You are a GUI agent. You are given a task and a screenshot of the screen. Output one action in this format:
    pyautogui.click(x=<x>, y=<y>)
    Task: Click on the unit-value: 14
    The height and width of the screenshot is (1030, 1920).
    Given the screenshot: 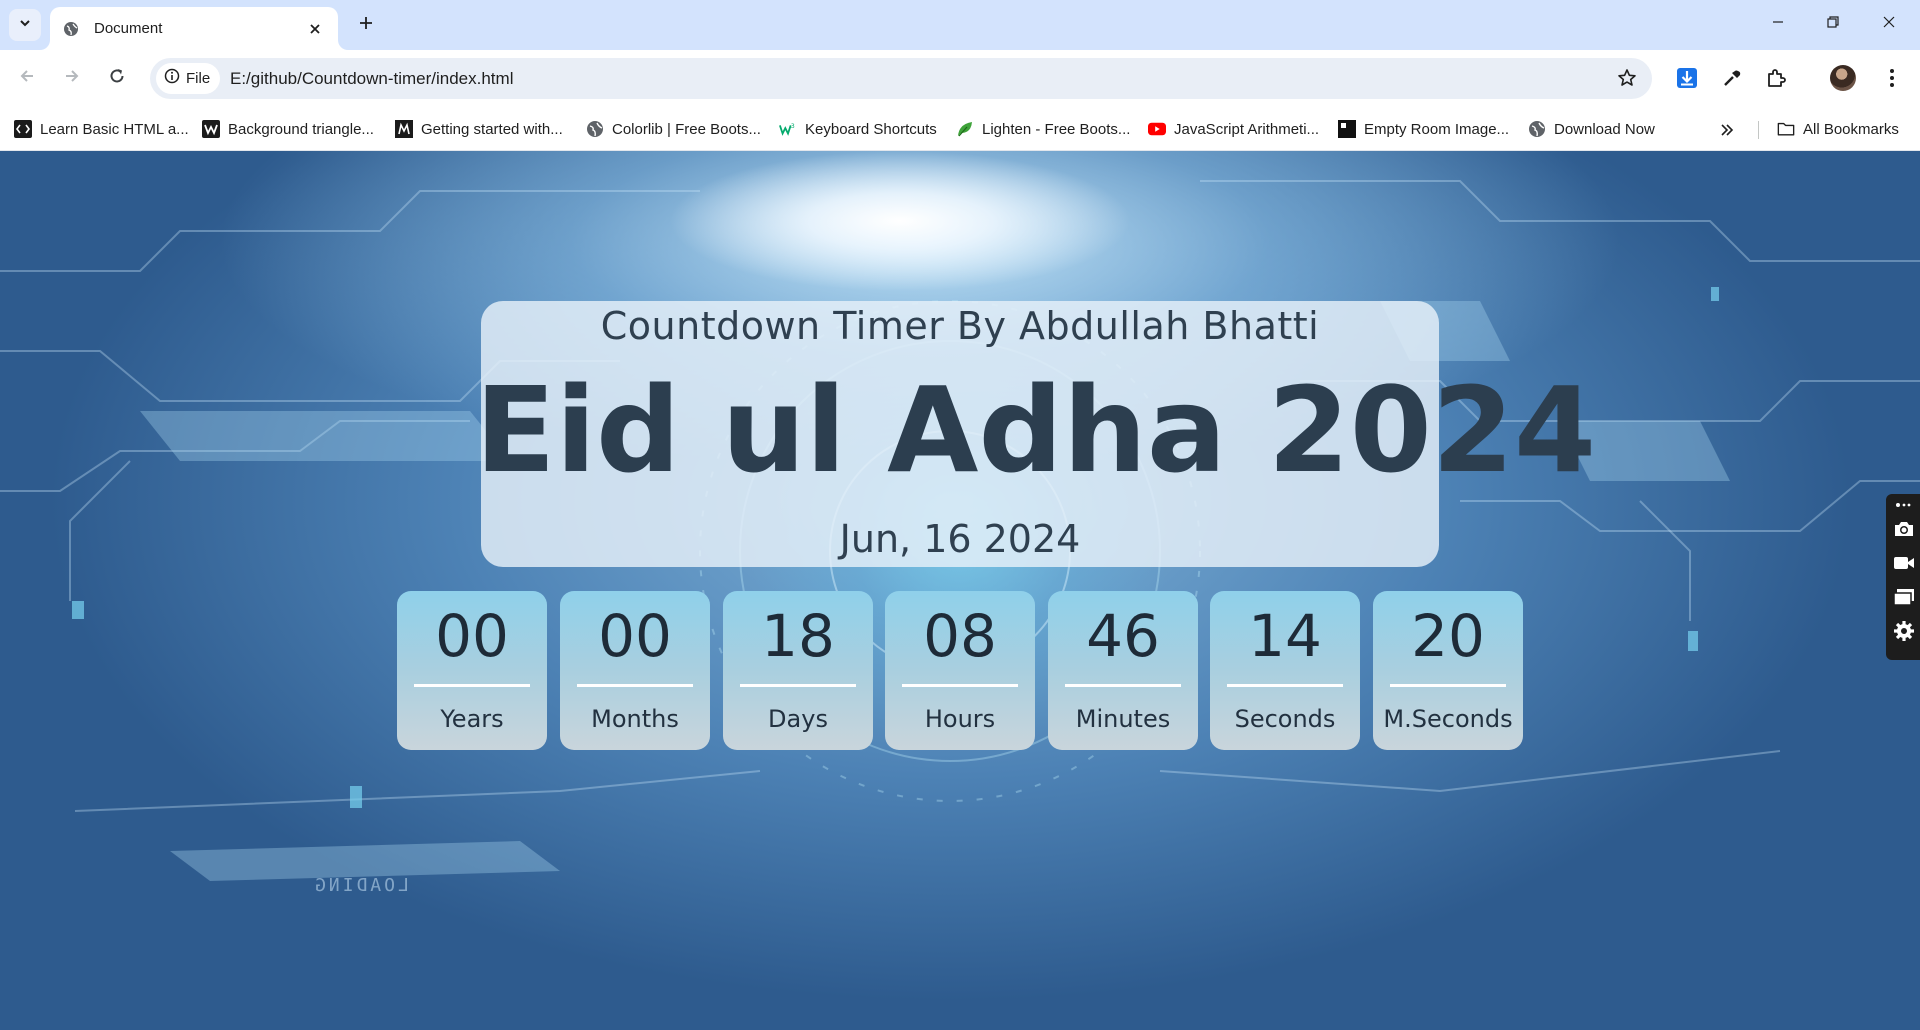 What is the action you would take?
    pyautogui.click(x=1285, y=636)
    